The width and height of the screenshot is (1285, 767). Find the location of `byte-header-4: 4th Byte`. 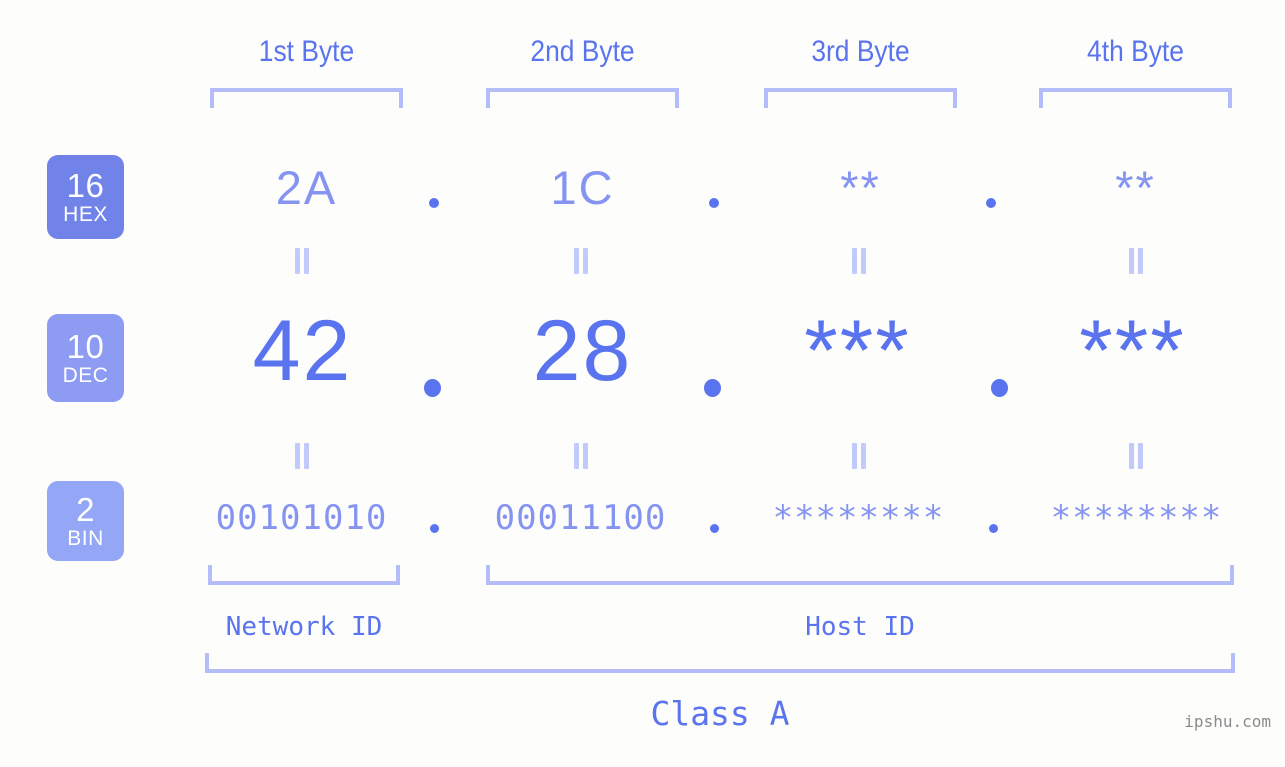

byte-header-4: 4th Byte is located at coordinates (1135, 51).